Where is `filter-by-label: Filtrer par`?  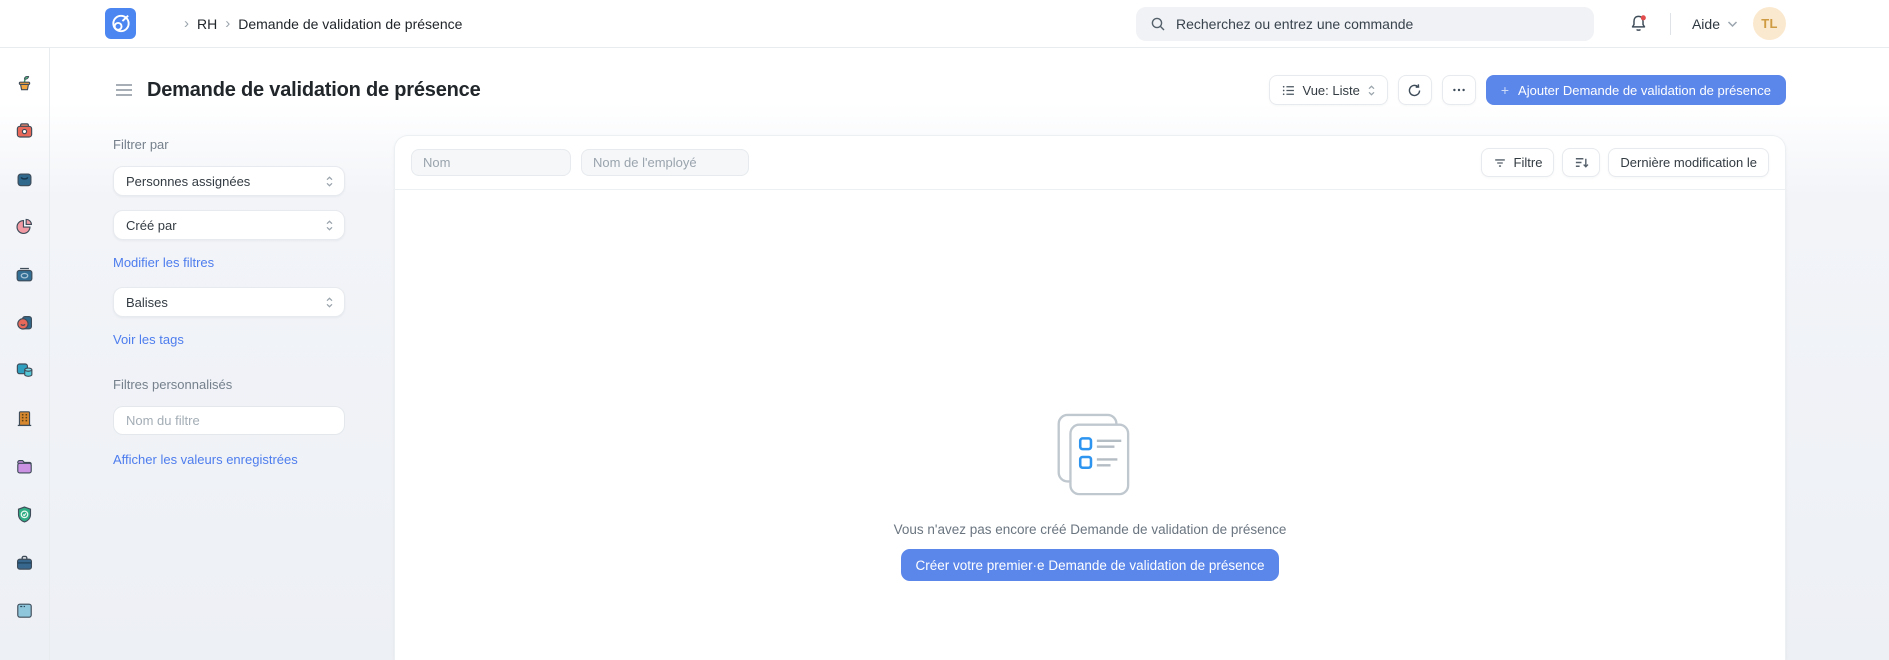 filter-by-label: Filtrer par is located at coordinates (141, 144).